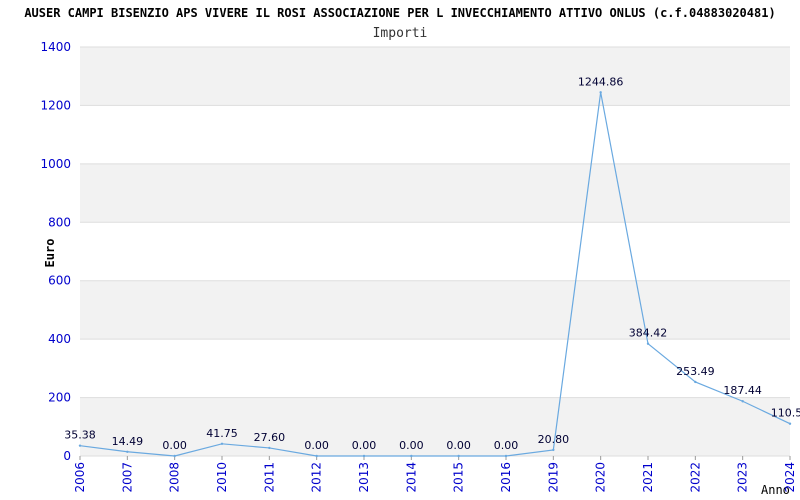 This screenshot has height=500, width=800. Describe the element at coordinates (790, 477) in the screenshot. I see `x-tick-label: 2024` at that location.